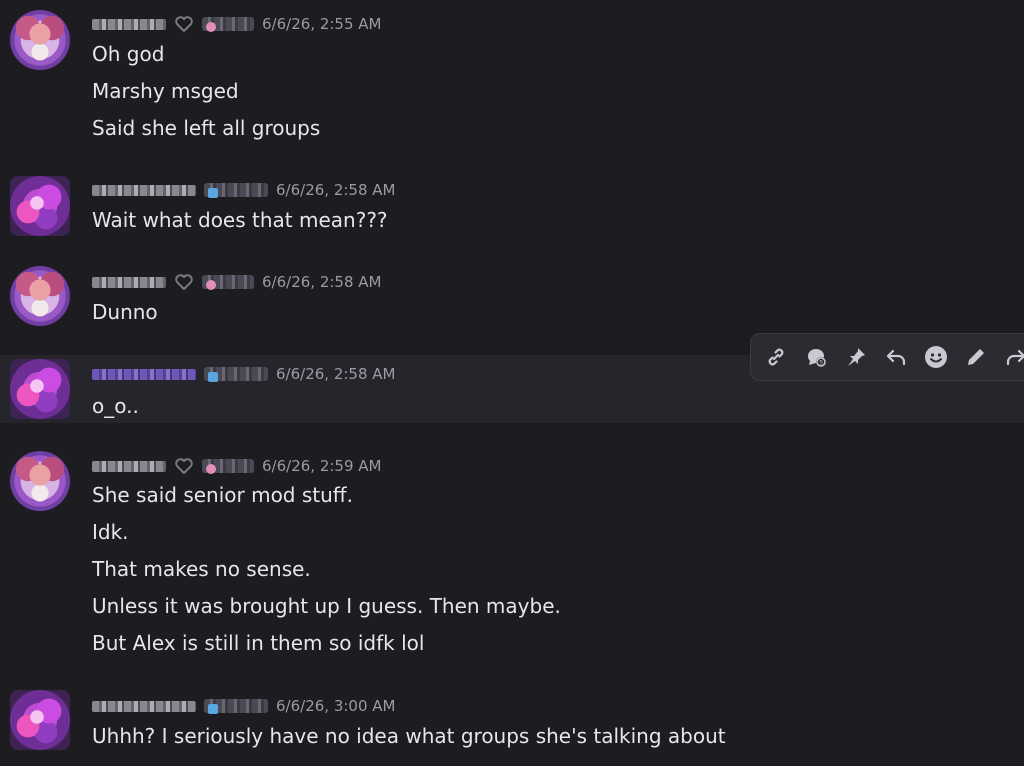  I want to click on reply-button, so click(896, 357).